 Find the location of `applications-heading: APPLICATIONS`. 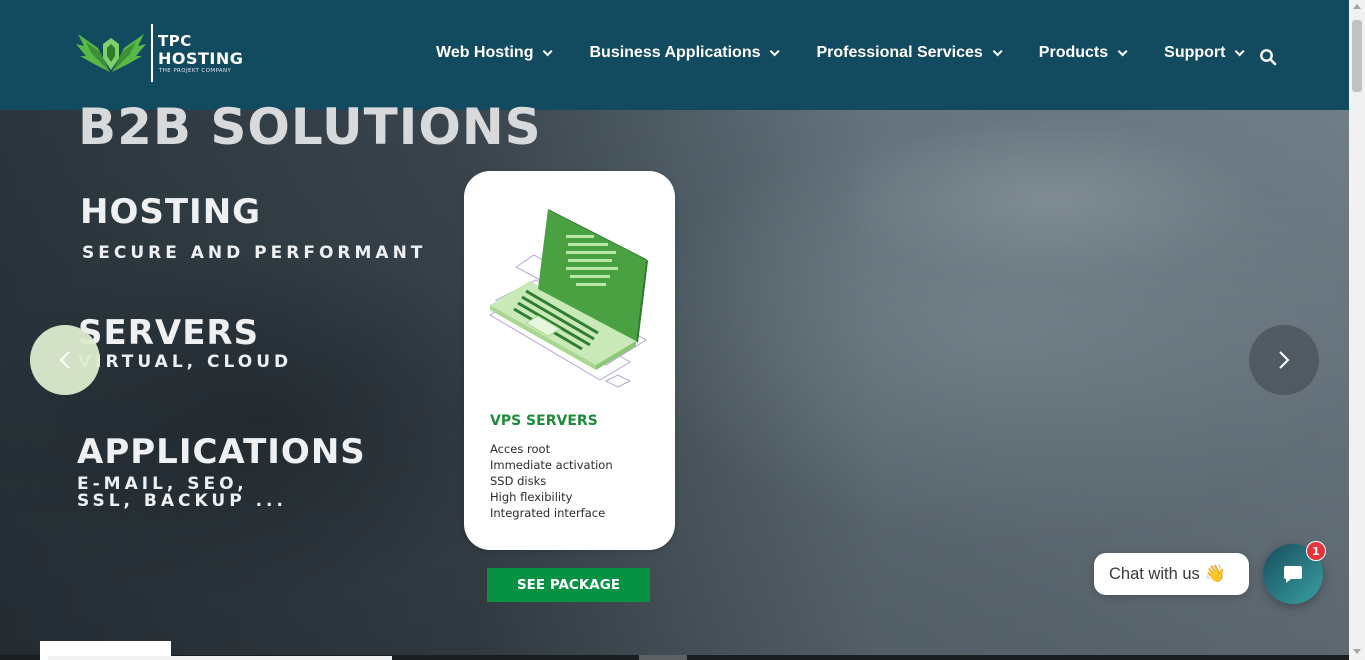

applications-heading: APPLICATIONS is located at coordinates (221, 452).